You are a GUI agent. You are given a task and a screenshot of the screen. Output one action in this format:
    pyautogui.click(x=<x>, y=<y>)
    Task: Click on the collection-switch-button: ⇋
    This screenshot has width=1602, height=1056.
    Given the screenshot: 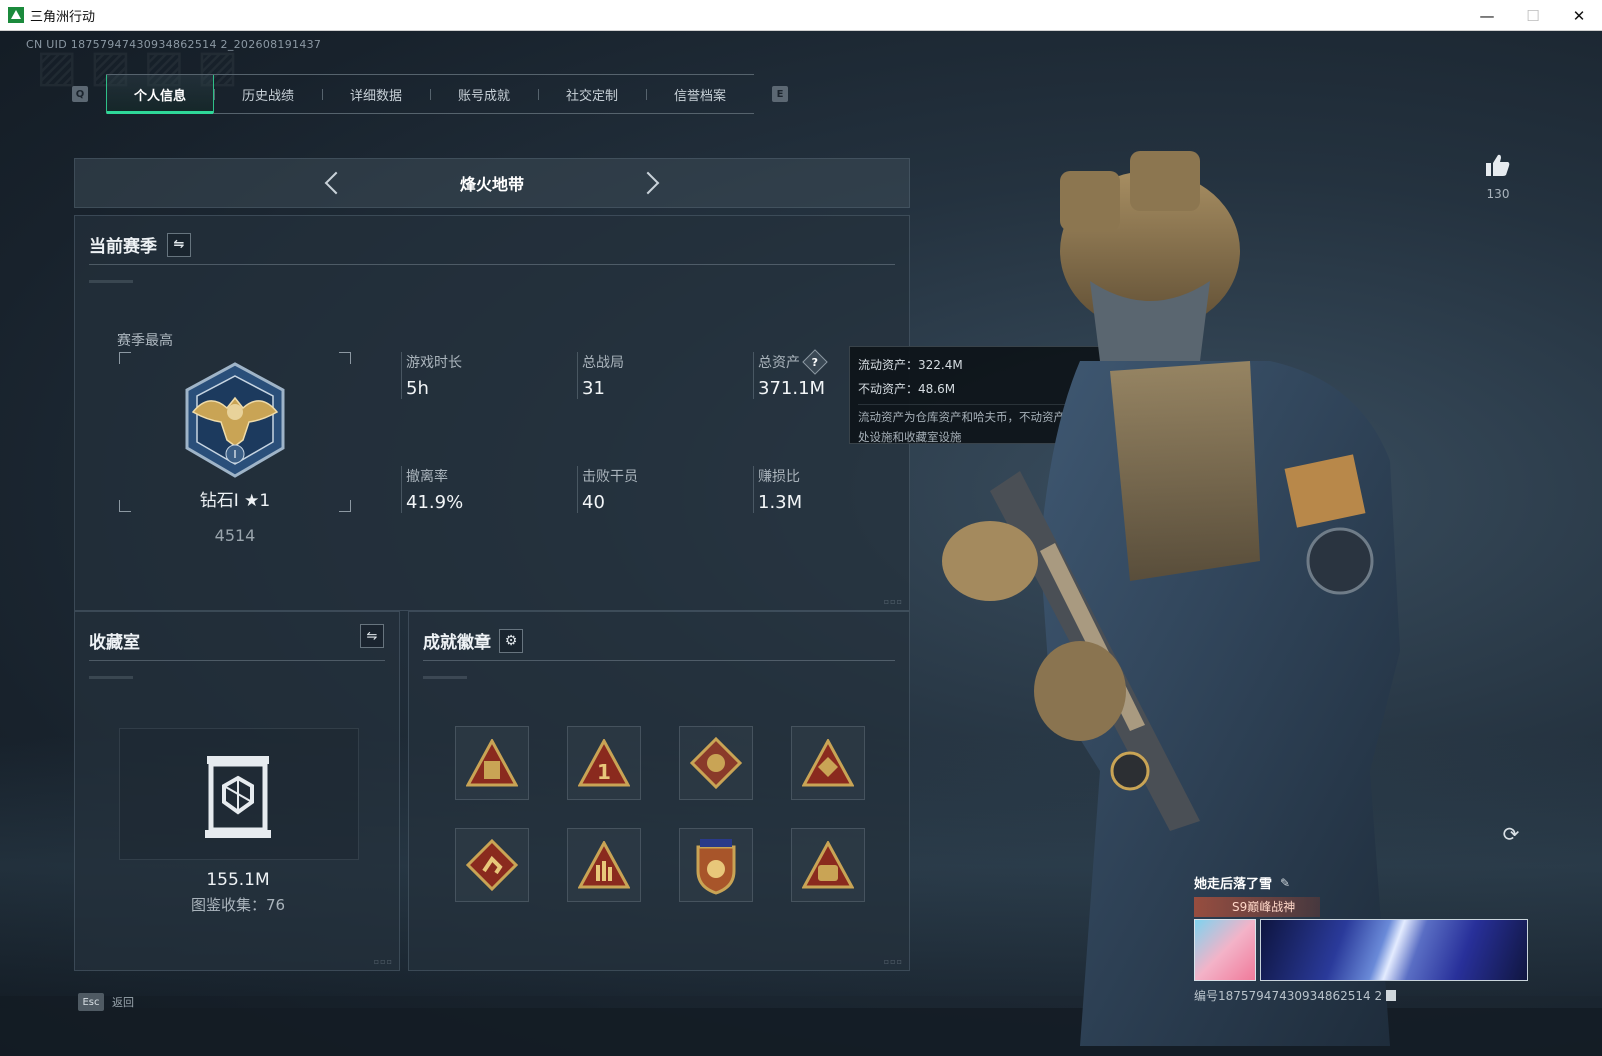 What is the action you would take?
    pyautogui.click(x=372, y=636)
    